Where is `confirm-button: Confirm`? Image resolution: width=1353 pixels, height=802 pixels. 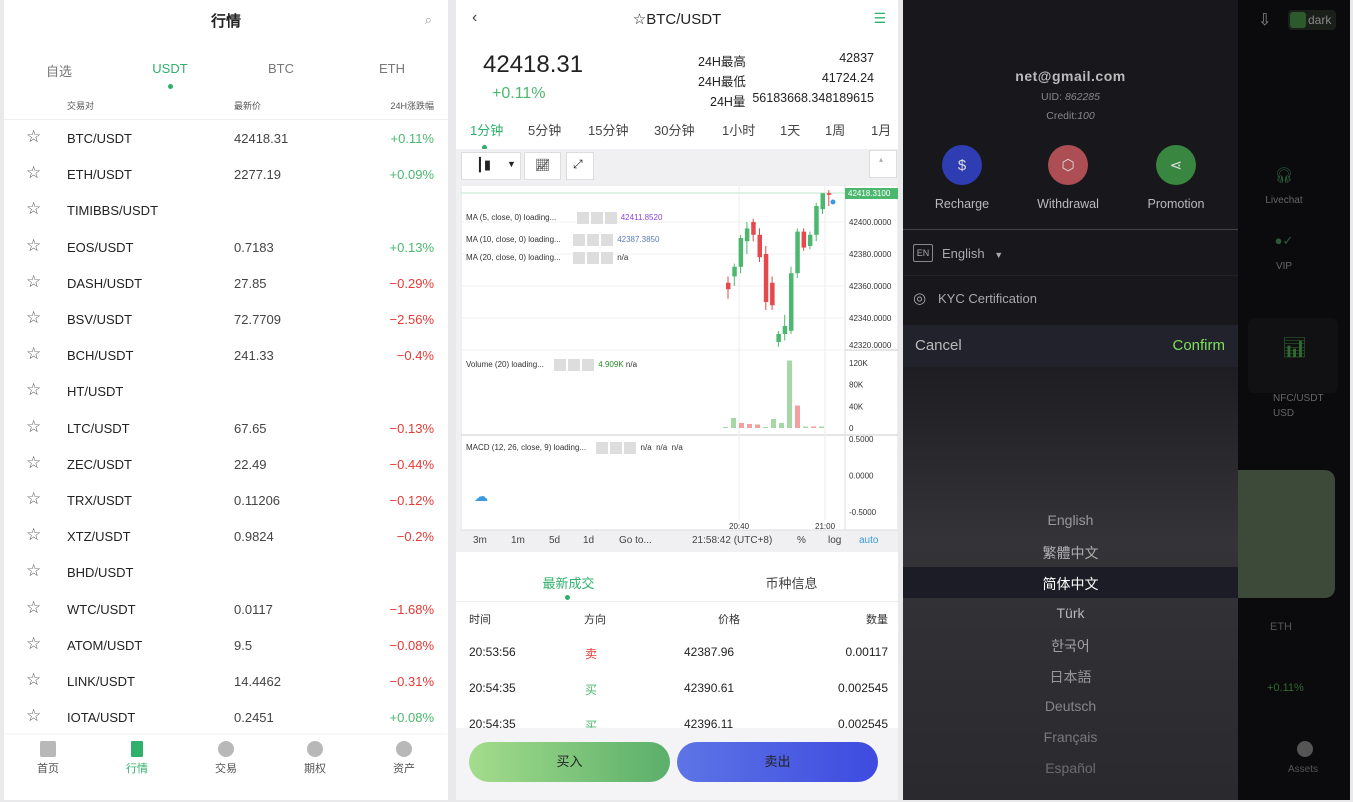 confirm-button: Confirm is located at coordinates (1198, 345).